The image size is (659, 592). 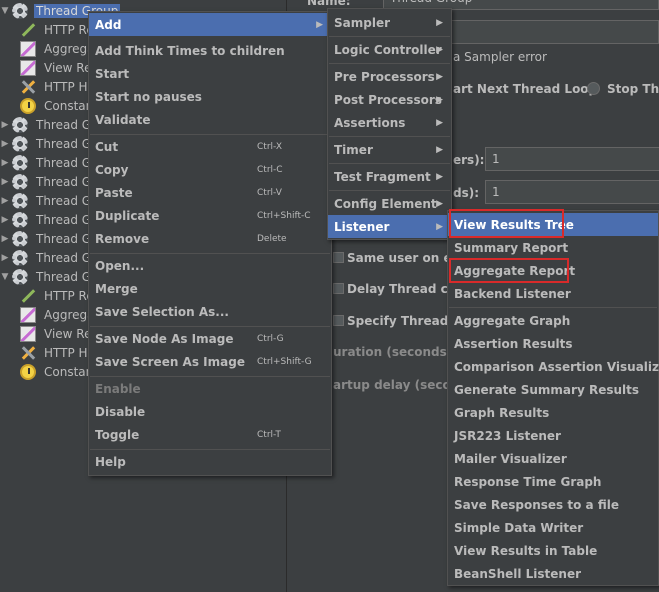 What do you see at coordinates (210, 434) in the screenshot?
I see `menu-item-toggle: Toggle Ctrl-T` at bounding box center [210, 434].